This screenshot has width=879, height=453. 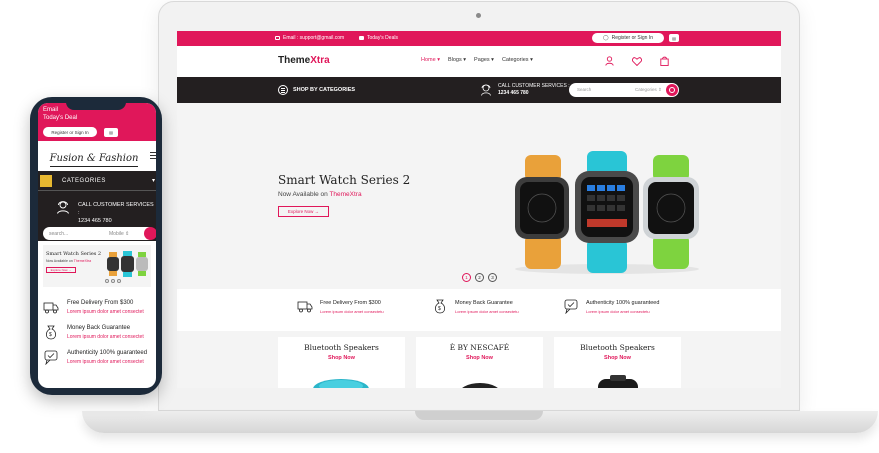 I want to click on call-label: CALL CUSTOMER SERVICES :, so click(x=534, y=86).